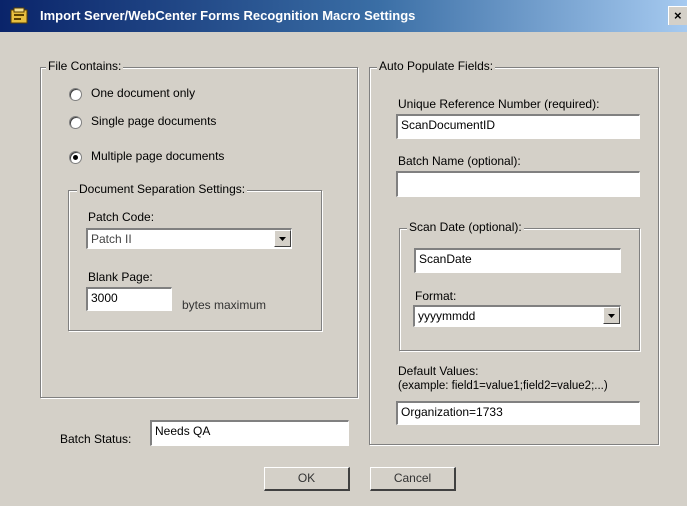 This screenshot has width=687, height=506. I want to click on ok-button: OK, so click(307, 479).